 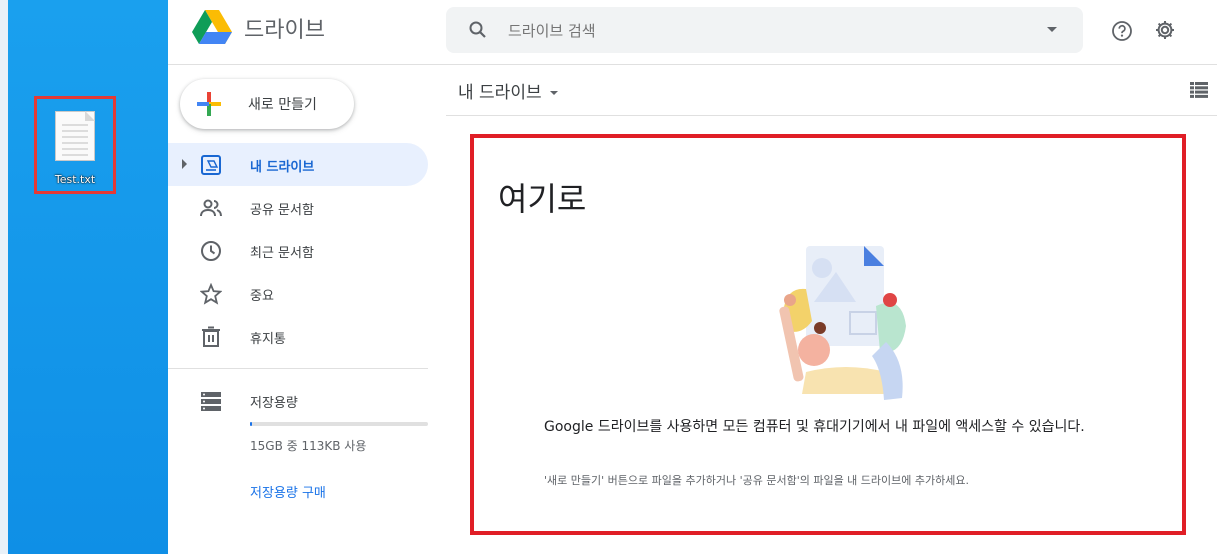 What do you see at coordinates (692, 64) in the screenshot?
I see `header-divider` at bounding box center [692, 64].